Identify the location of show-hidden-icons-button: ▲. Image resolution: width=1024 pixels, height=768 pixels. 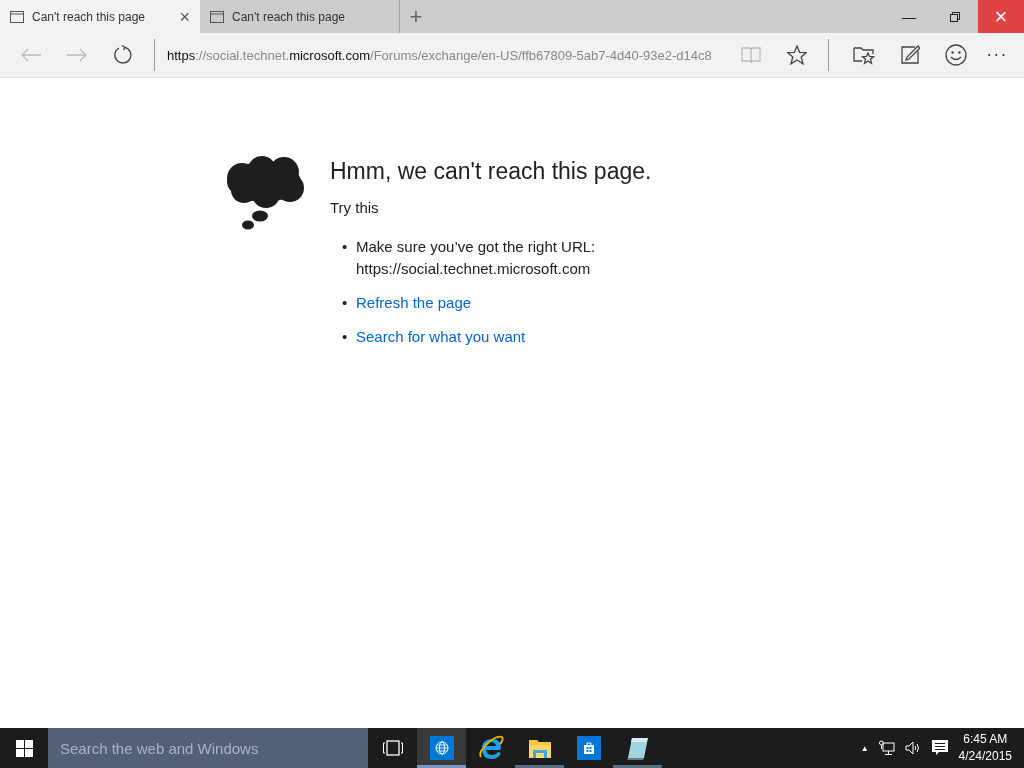
(864, 748).